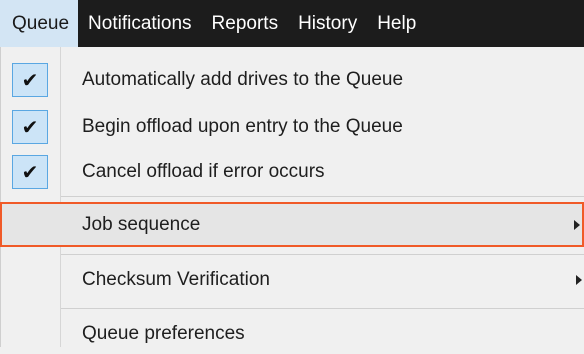 The image size is (584, 354). Describe the element at coordinates (245, 23) in the screenshot. I see `menu-reports: Reports` at that location.